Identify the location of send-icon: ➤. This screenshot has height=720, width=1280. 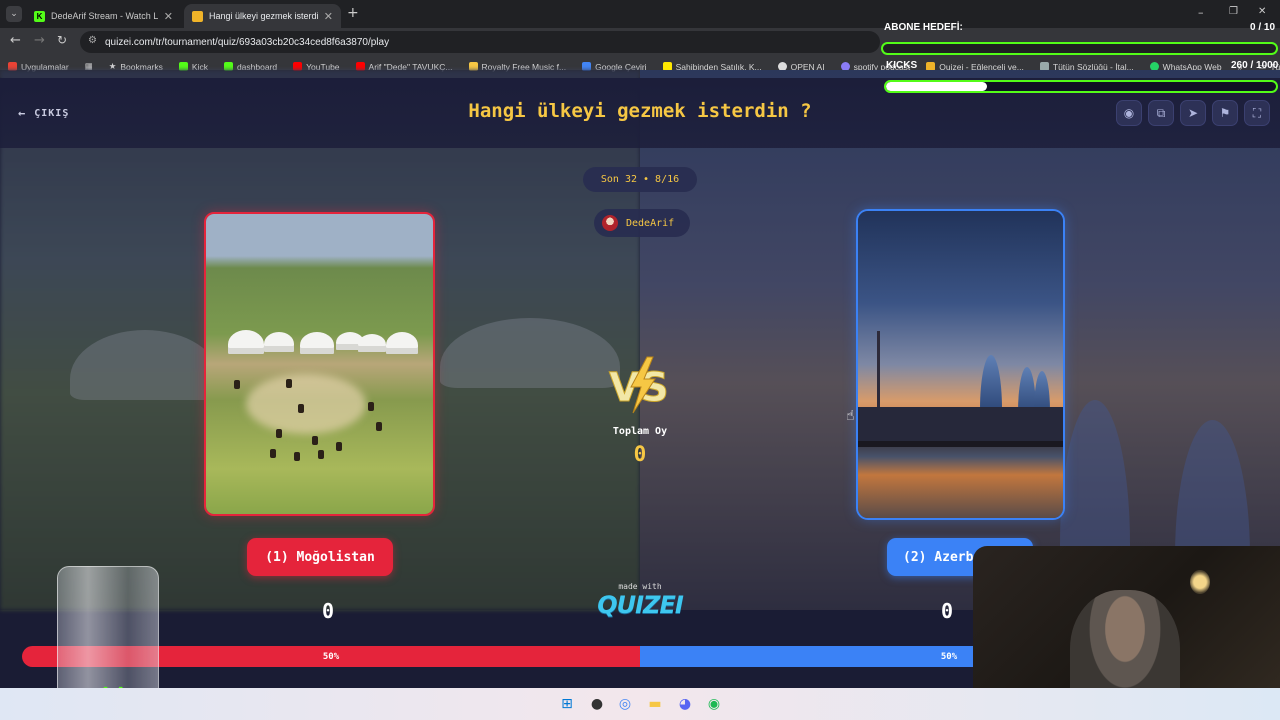
(1193, 113).